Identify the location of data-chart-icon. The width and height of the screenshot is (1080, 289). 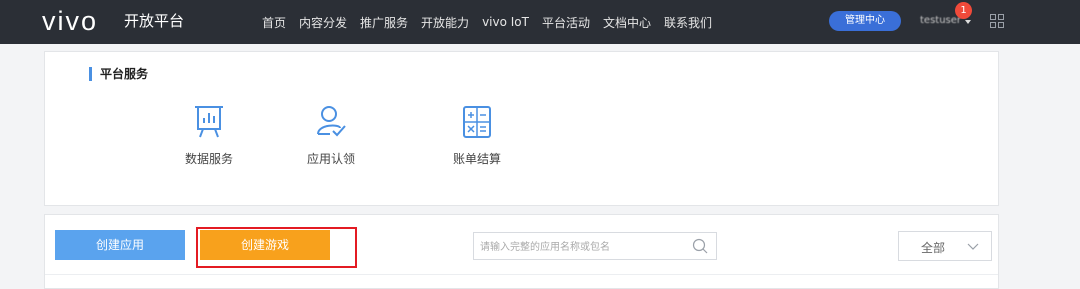
(209, 122).